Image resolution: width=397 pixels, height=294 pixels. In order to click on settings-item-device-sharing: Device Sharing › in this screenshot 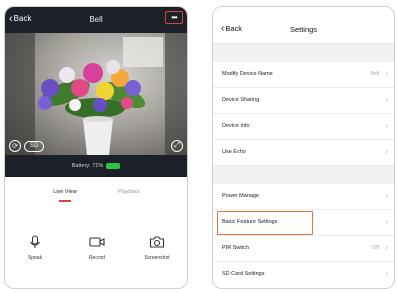, I will do `click(303, 101)`.